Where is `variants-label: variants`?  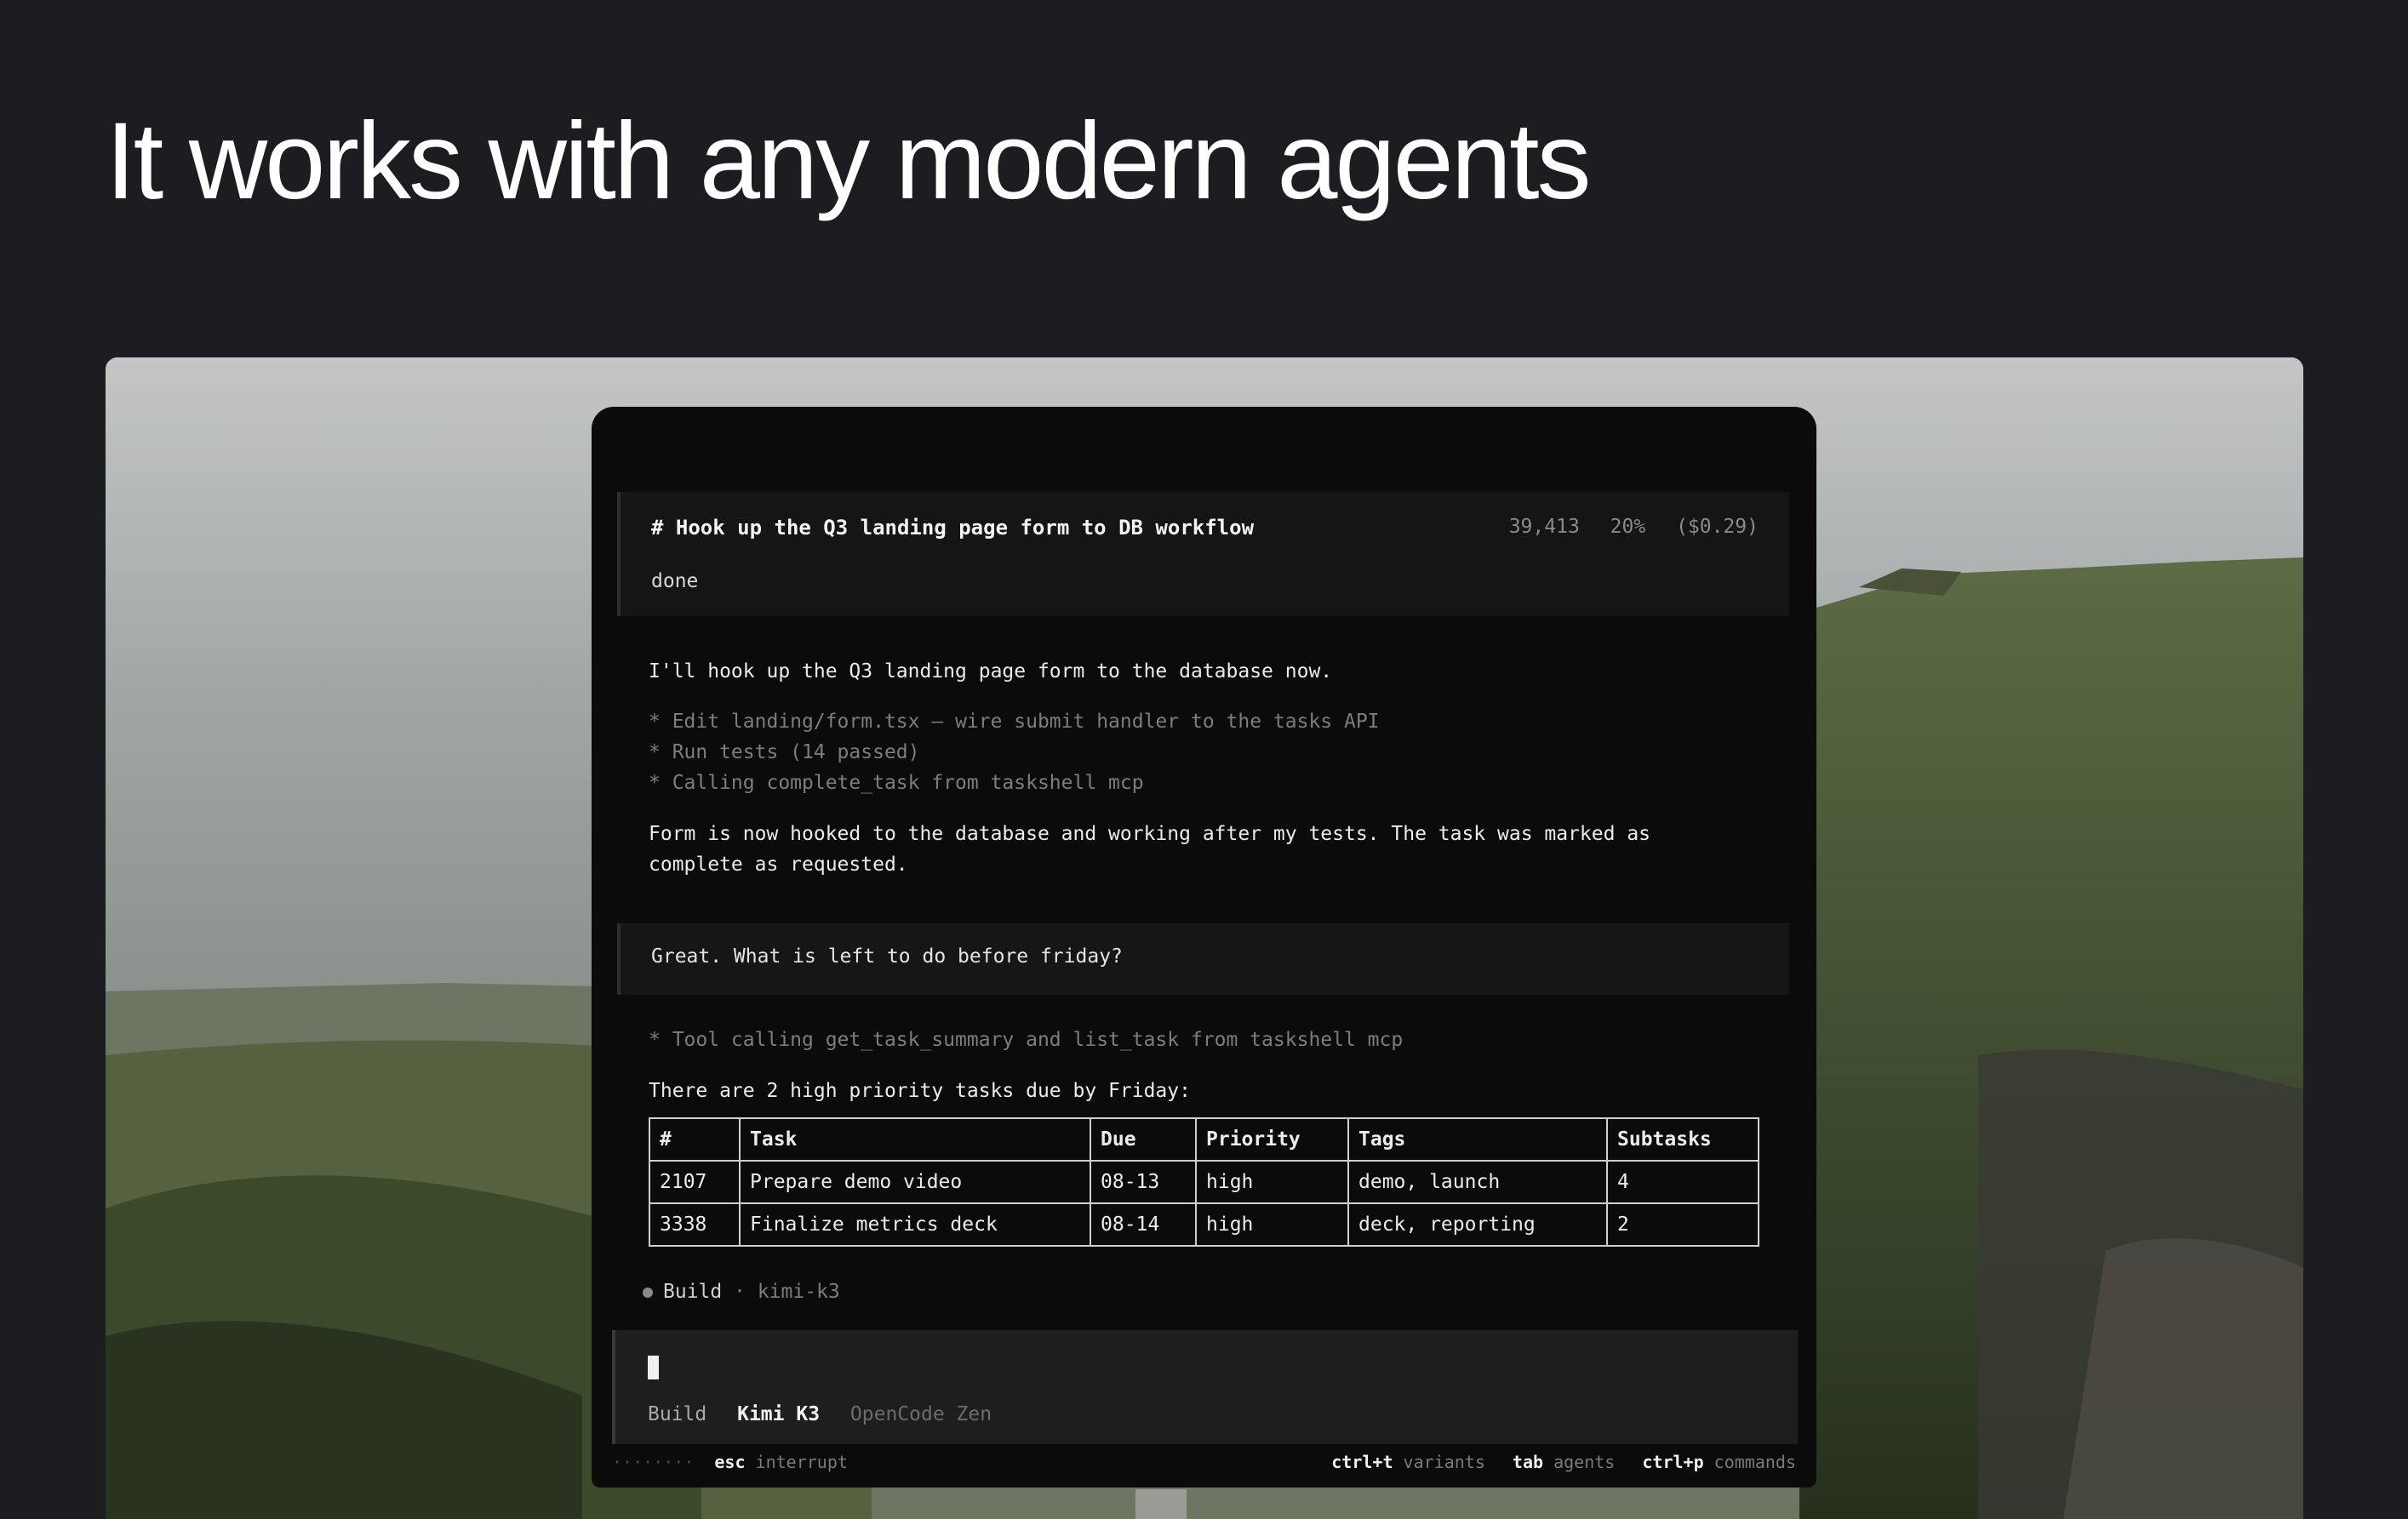 variants-label: variants is located at coordinates (1444, 1462).